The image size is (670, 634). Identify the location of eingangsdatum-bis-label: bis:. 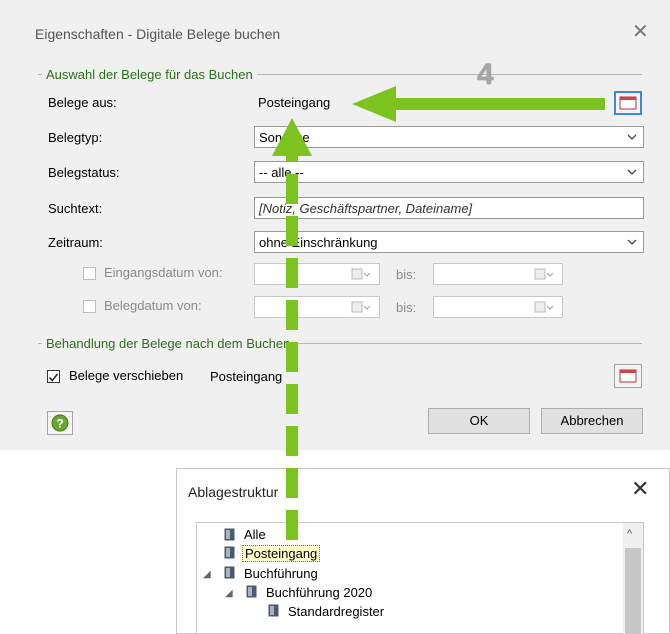
(406, 274).